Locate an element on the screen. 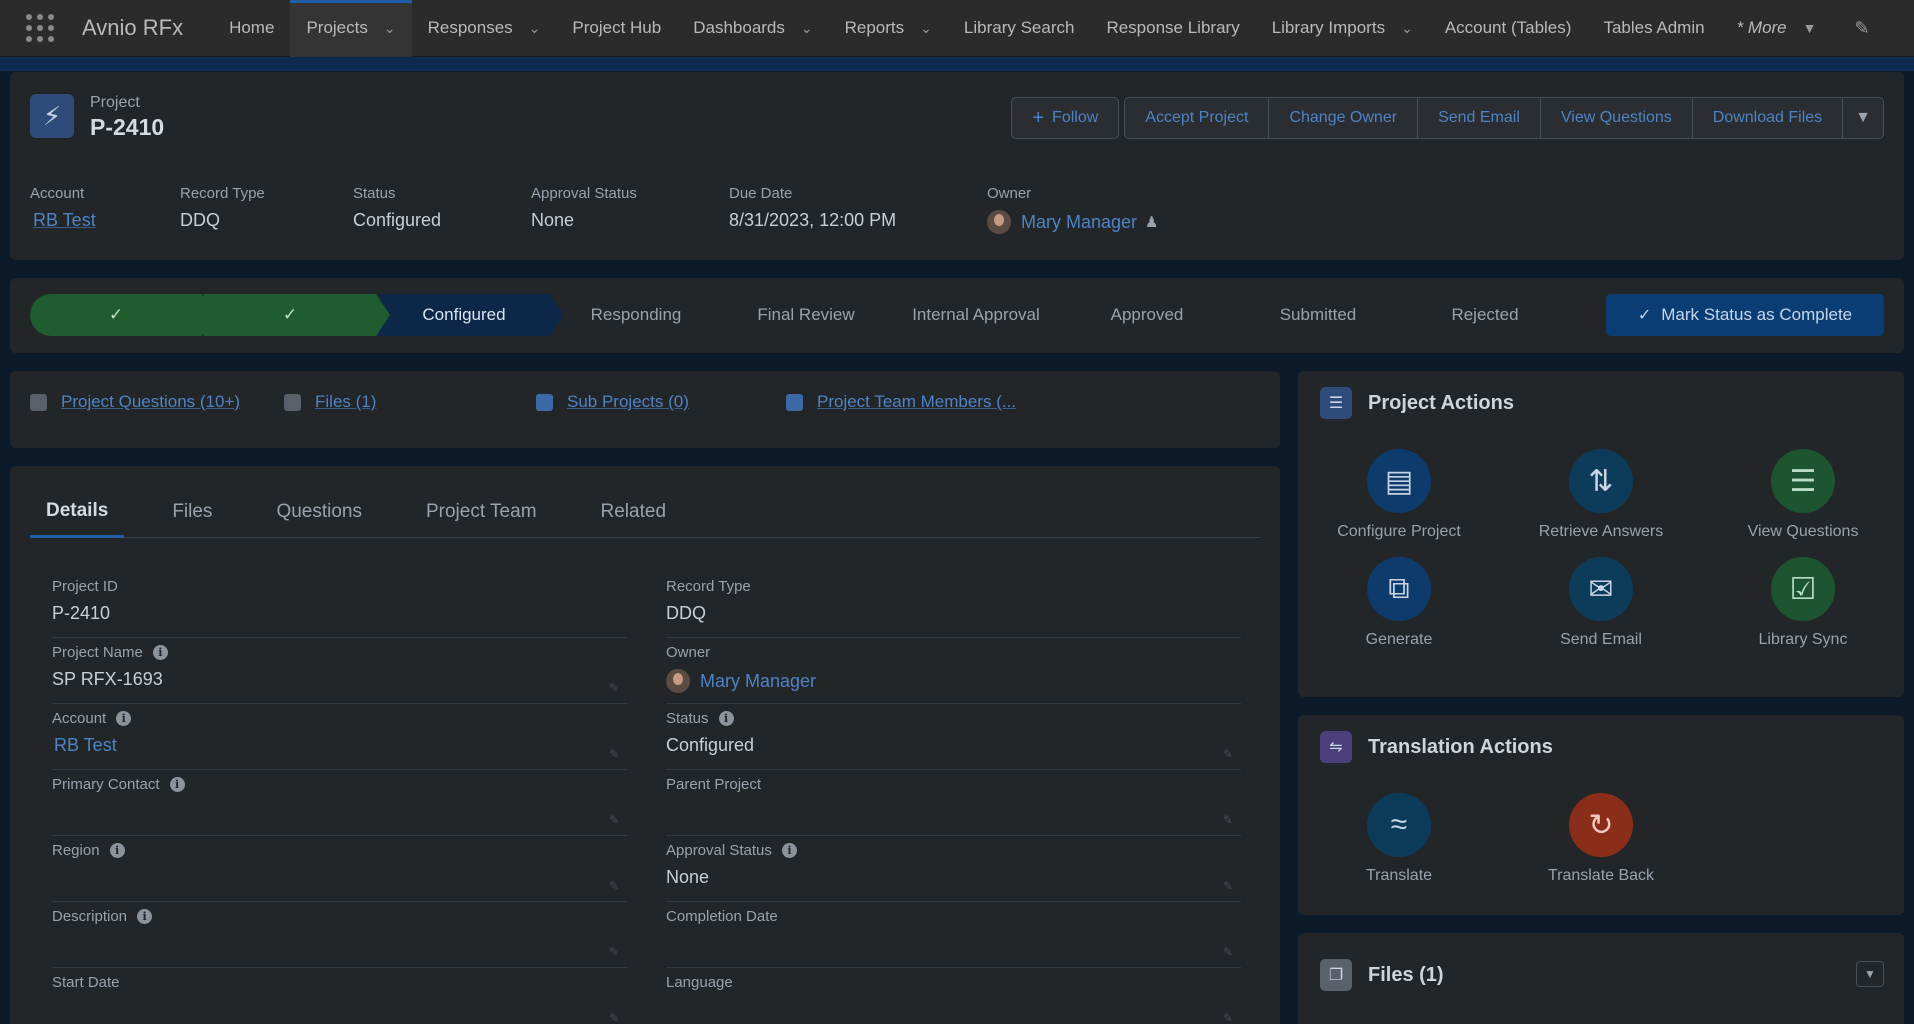  label-text: Region is located at coordinates (76, 850).